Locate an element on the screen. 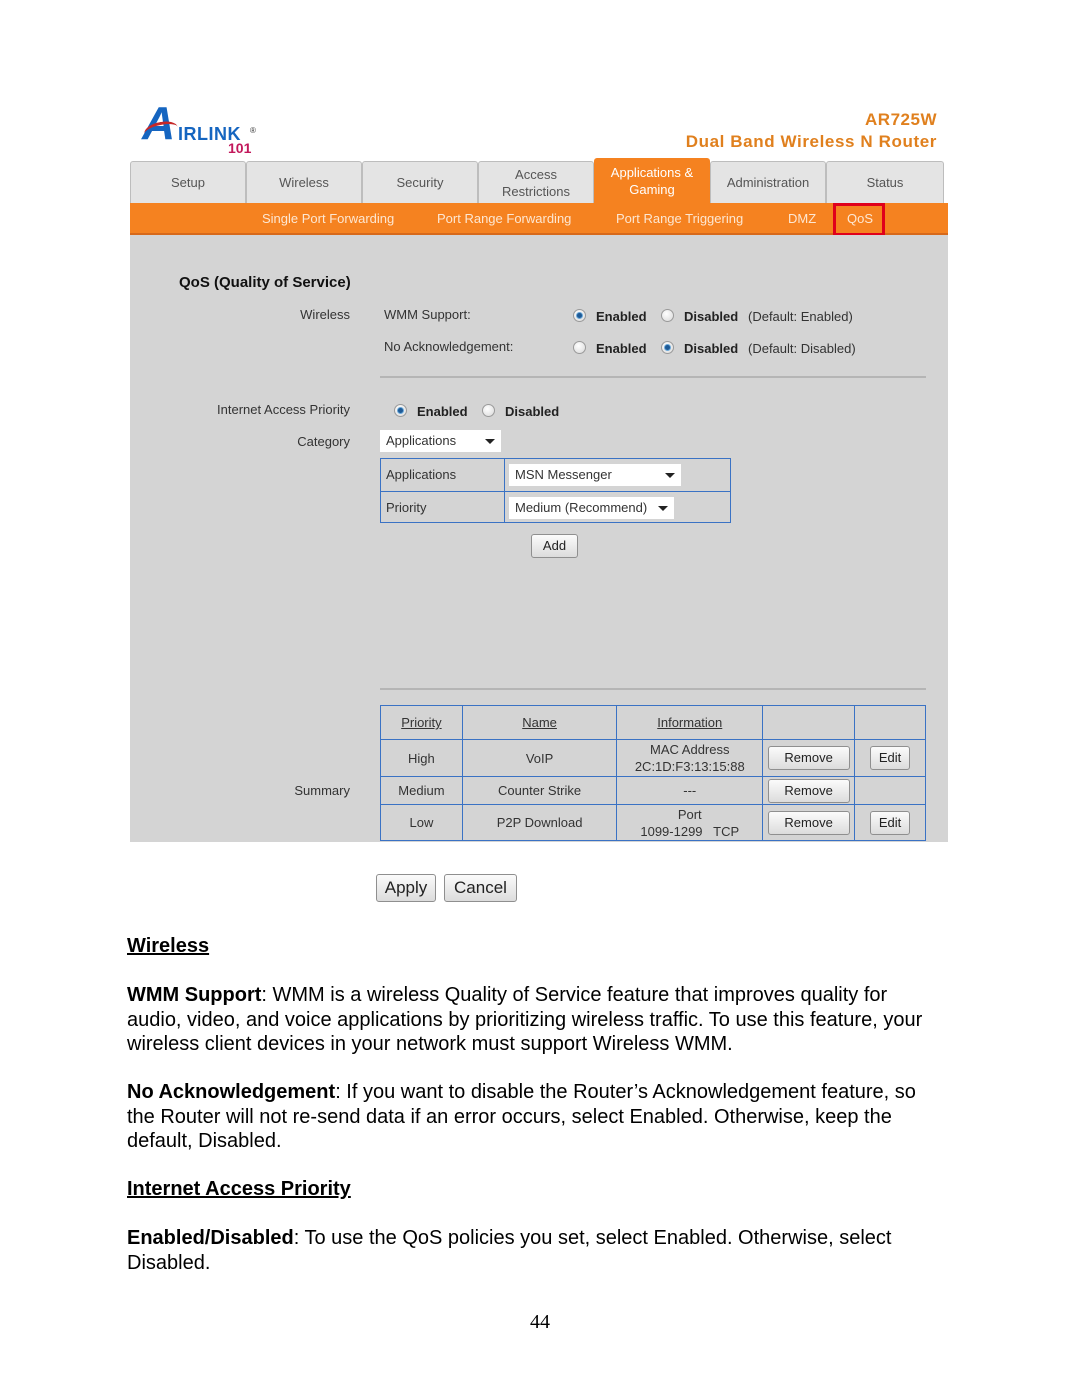 This screenshot has height=1397, width=1080. summary-header-row: Priority Name Information is located at coordinates (653, 722).